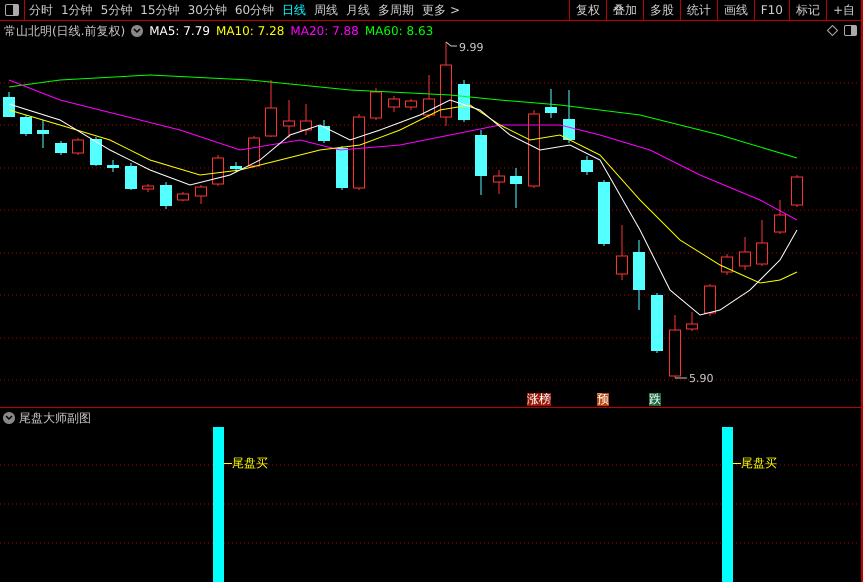 The image size is (863, 582). I want to click on high-price-label: 9.99, so click(471, 48).